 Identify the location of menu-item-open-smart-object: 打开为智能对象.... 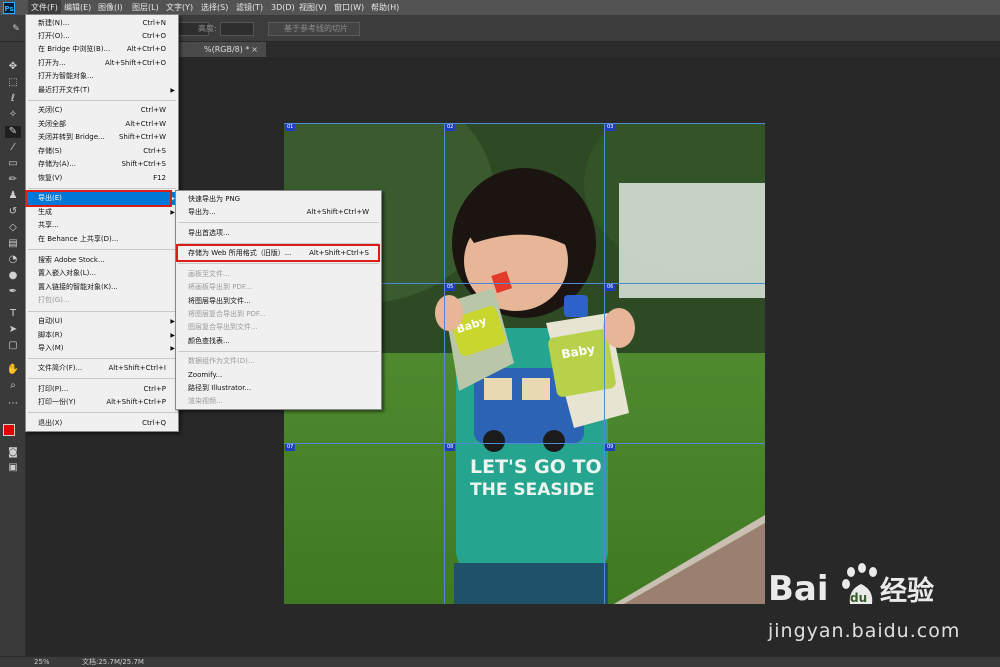
(102, 76).